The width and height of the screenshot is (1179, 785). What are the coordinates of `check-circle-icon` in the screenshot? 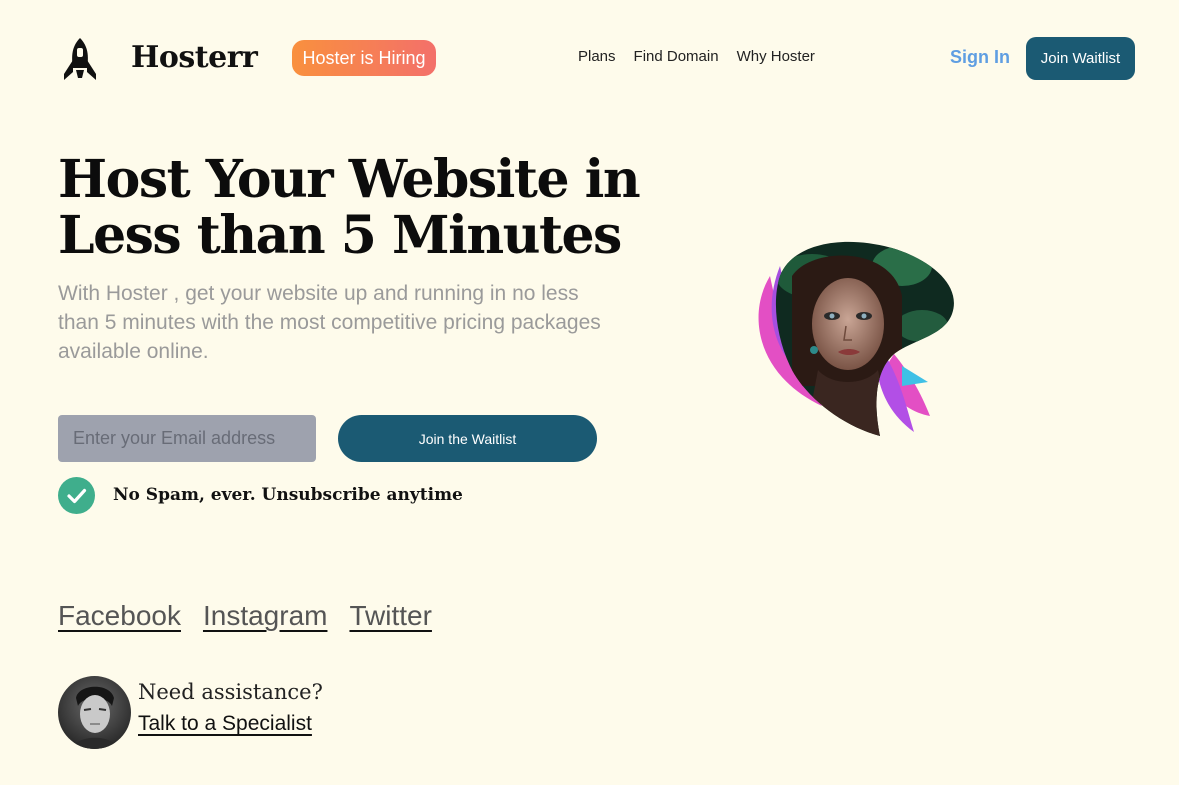 It's located at (76, 495).